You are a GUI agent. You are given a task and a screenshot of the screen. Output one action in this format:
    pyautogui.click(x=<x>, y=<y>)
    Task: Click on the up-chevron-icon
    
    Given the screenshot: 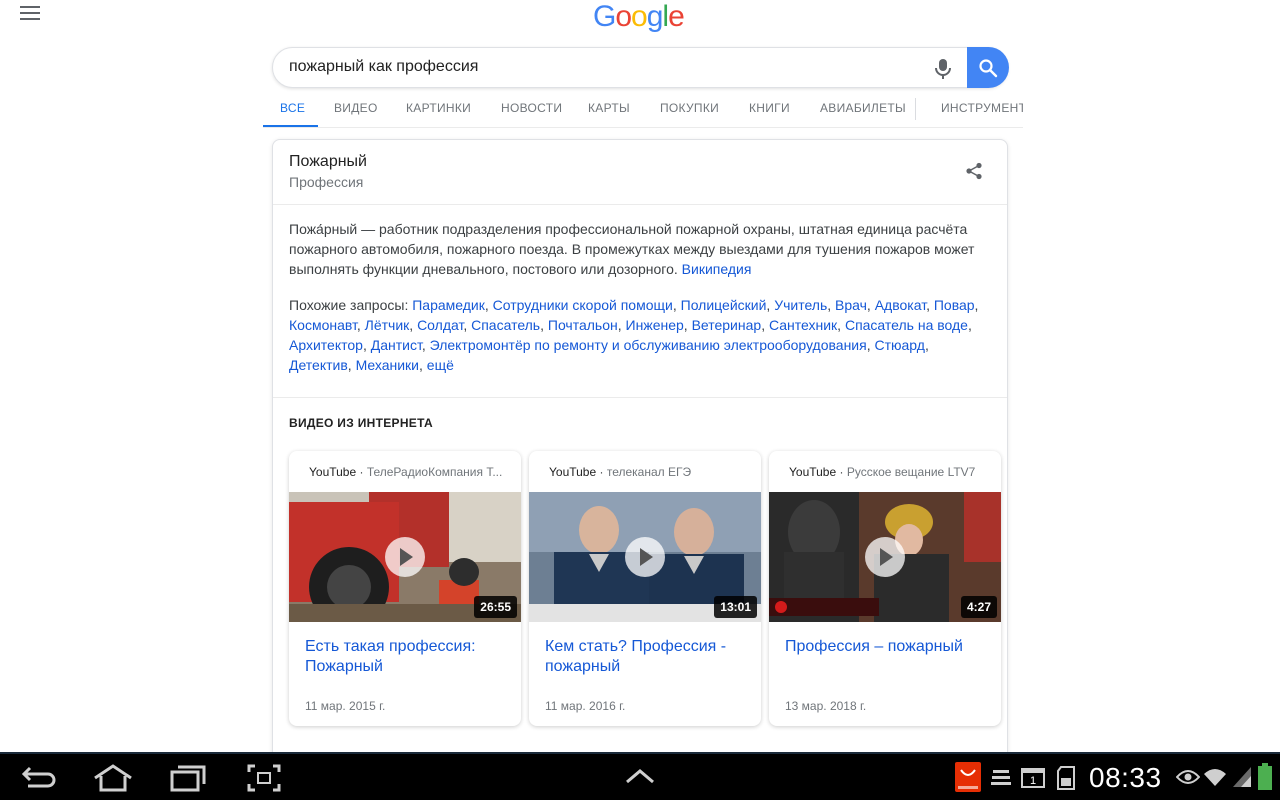 What is the action you would take?
    pyautogui.click(x=640, y=778)
    